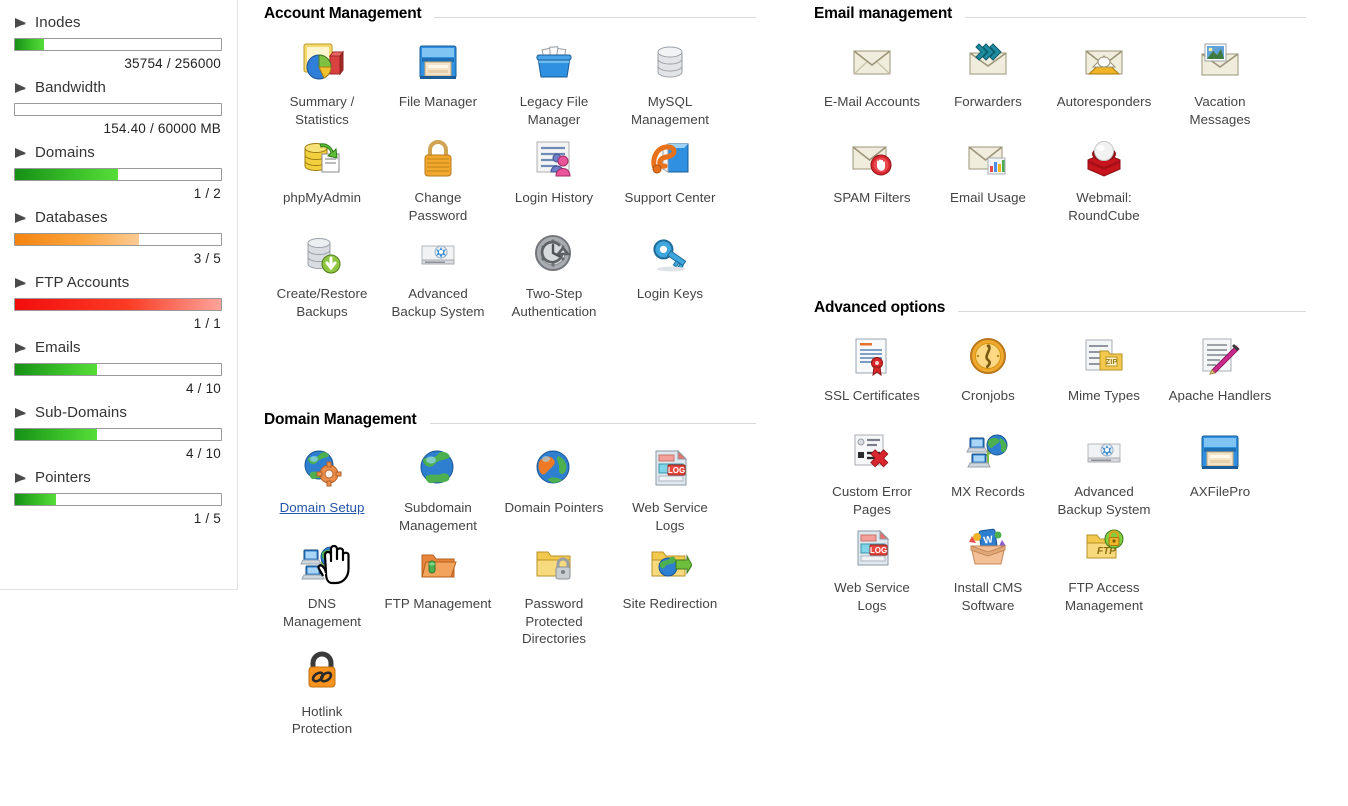 This screenshot has height=806, width=1348. What do you see at coordinates (872, 452) in the screenshot?
I see `error-page-icon` at bounding box center [872, 452].